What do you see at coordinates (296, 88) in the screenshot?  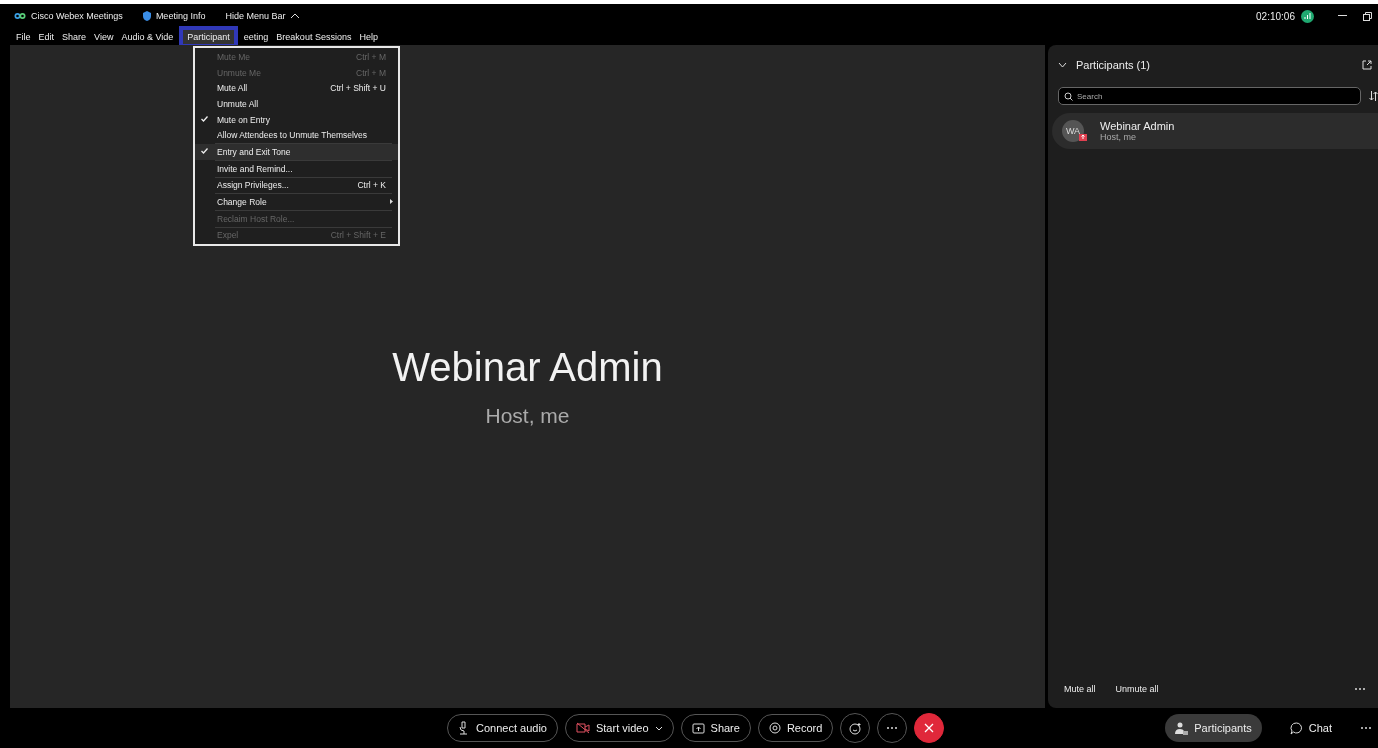 I see `menu-option: Mute All Ctrl + Shift + U` at bounding box center [296, 88].